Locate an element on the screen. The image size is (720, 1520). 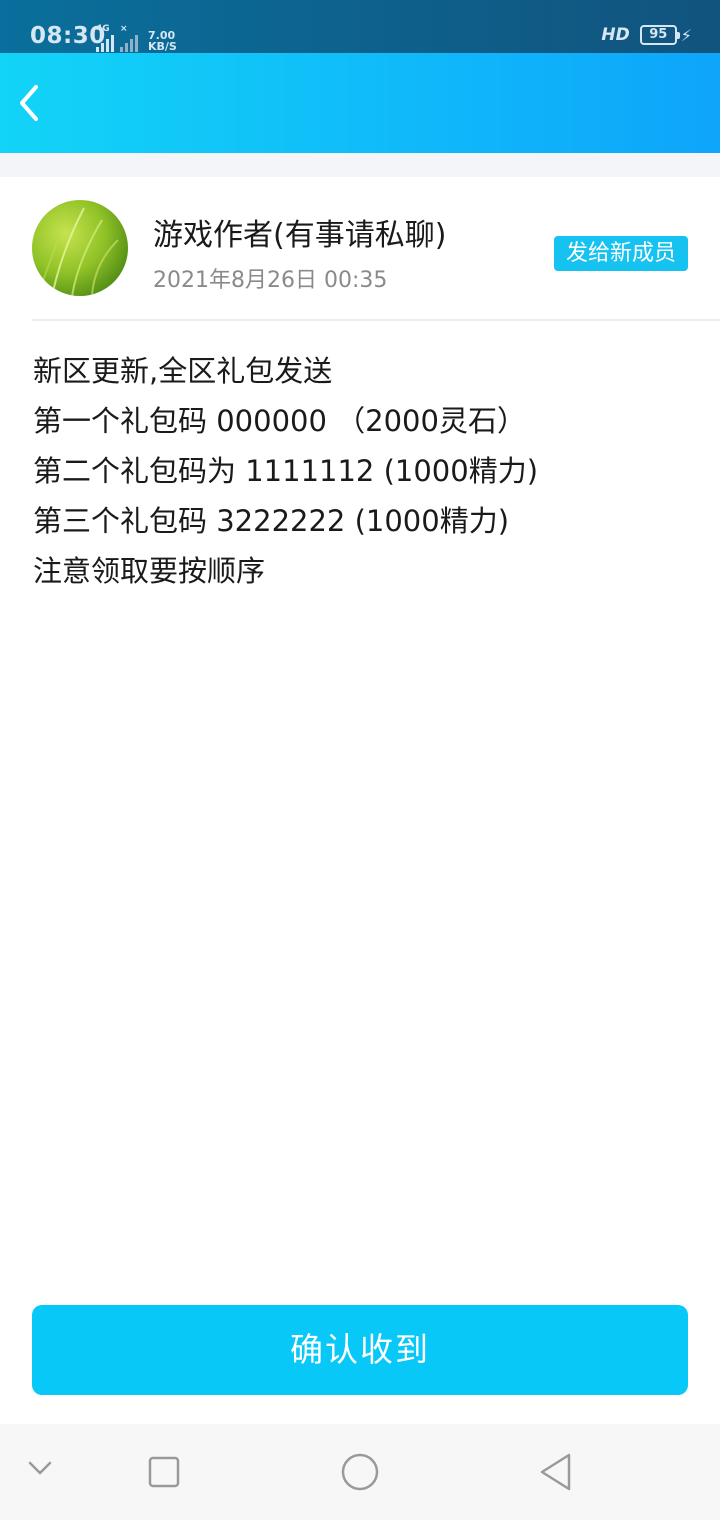
circle-icon is located at coordinates (360, 1474).